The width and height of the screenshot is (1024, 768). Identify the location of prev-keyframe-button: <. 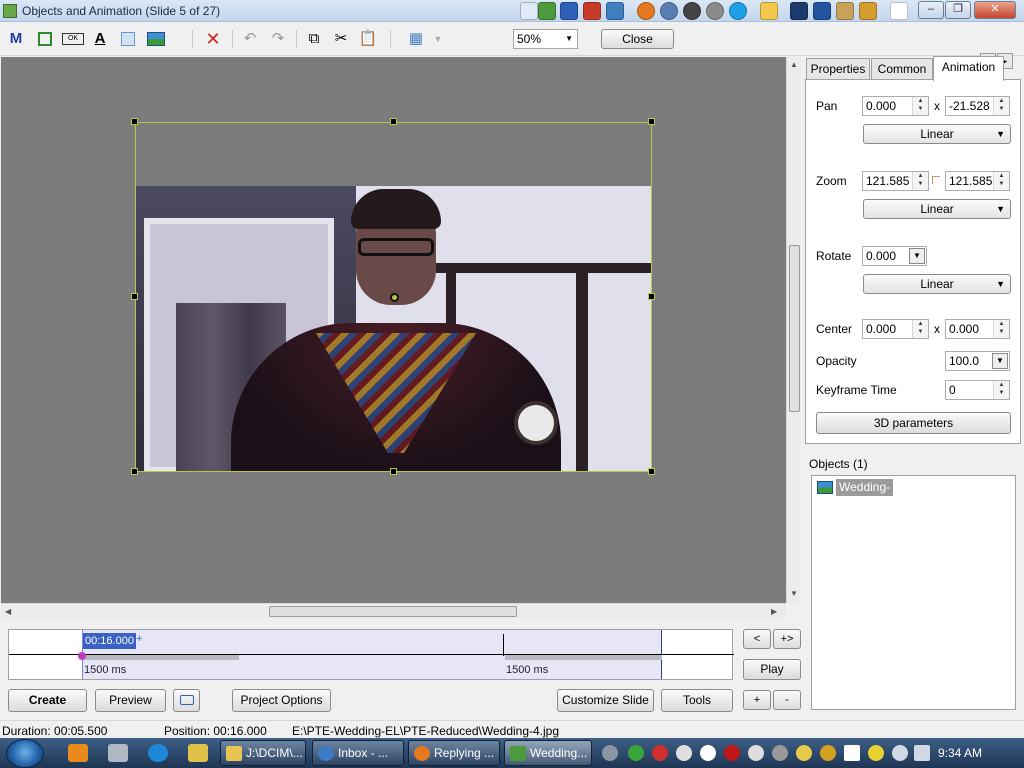
(757, 639).